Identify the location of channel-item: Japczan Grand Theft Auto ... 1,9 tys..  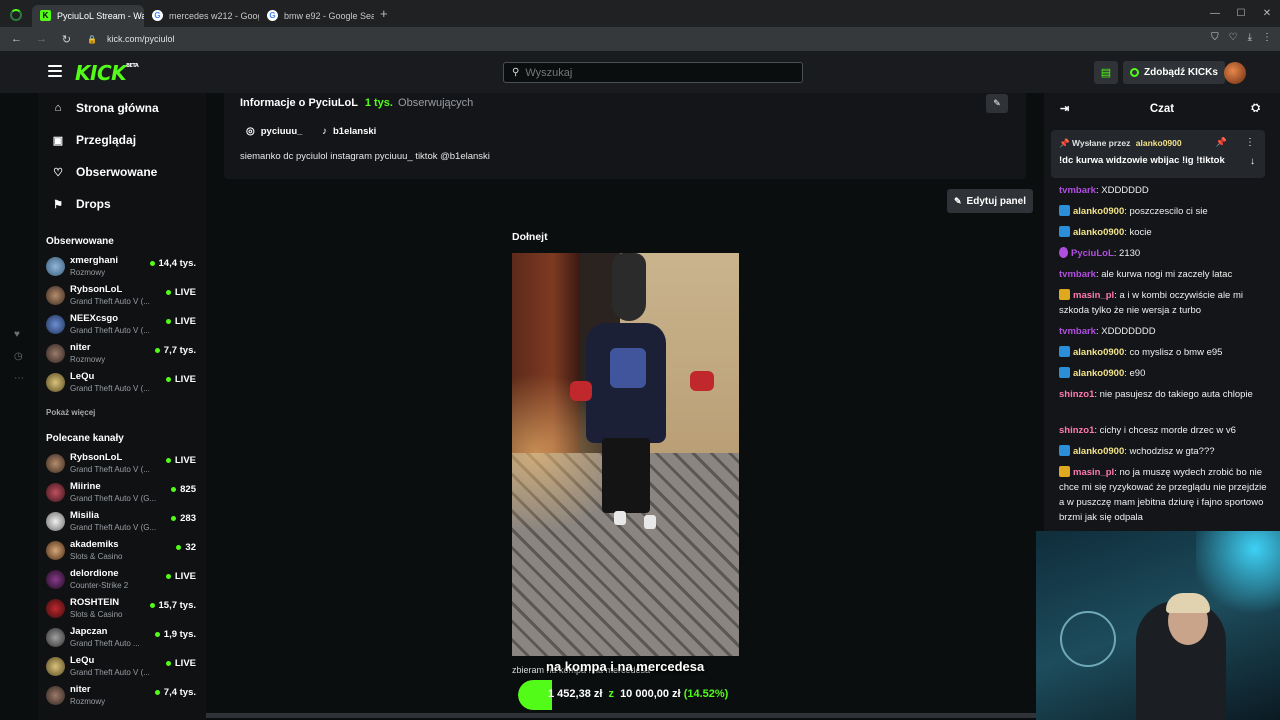
(122, 638).